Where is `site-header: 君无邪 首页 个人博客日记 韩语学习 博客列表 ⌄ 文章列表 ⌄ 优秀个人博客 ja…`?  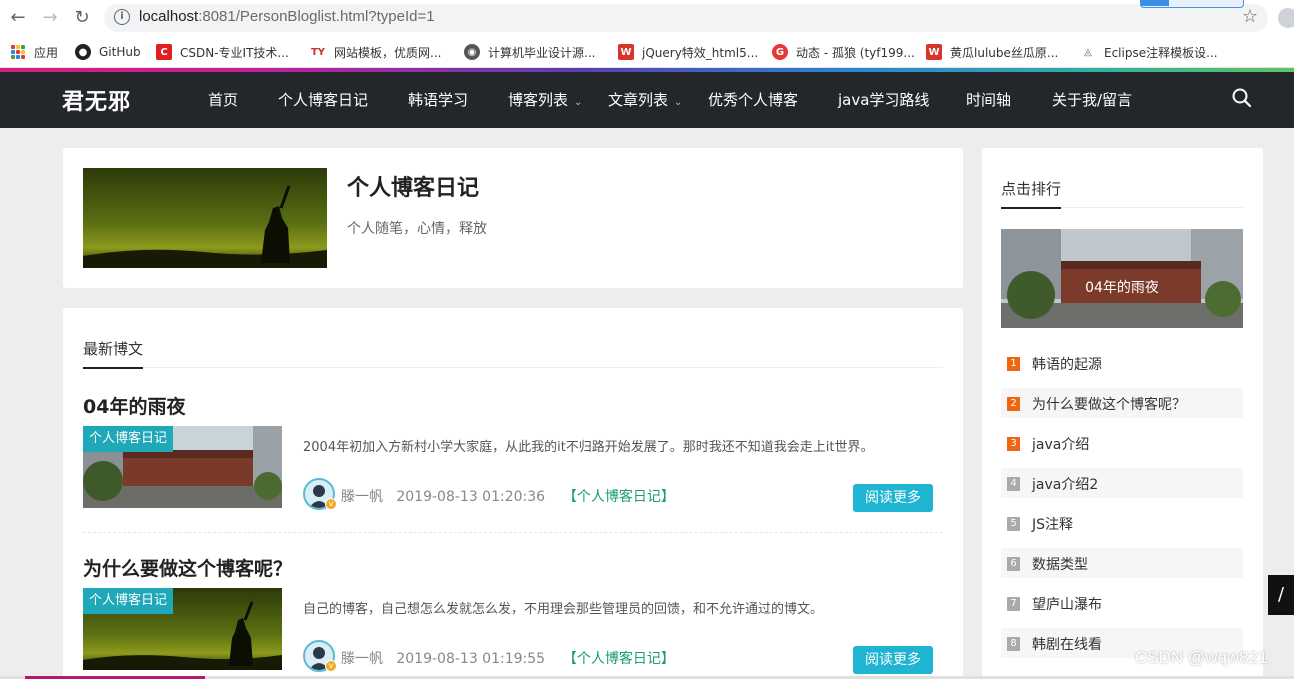 site-header: 君无邪 首页 个人博客日记 韩语学习 博客列表 ⌄ 文章列表 ⌄ 优秀个人博客 ja… is located at coordinates (647, 100).